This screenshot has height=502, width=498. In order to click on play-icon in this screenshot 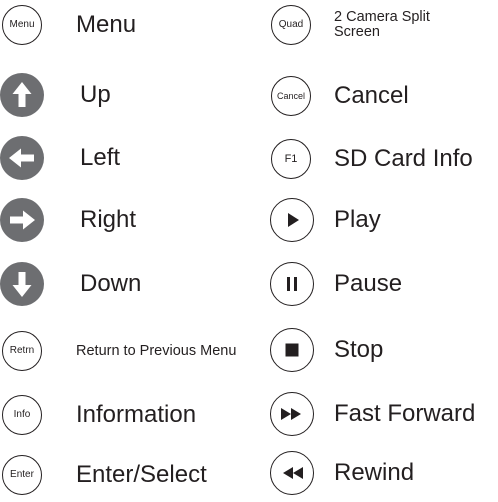, I will do `click(292, 220)`.